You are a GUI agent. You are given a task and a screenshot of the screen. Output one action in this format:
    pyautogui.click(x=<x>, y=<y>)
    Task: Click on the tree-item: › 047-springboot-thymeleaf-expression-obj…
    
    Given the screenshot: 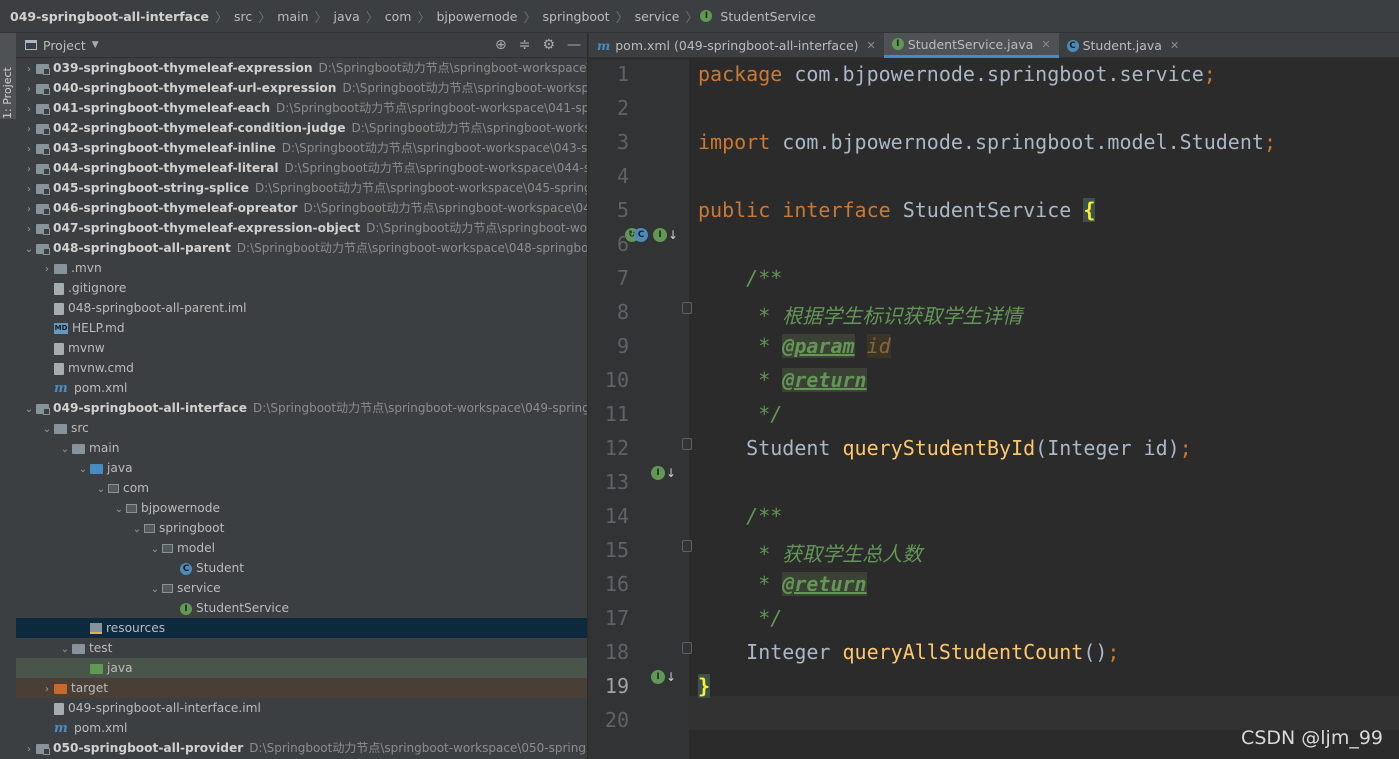 What is the action you would take?
    pyautogui.click(x=301, y=228)
    